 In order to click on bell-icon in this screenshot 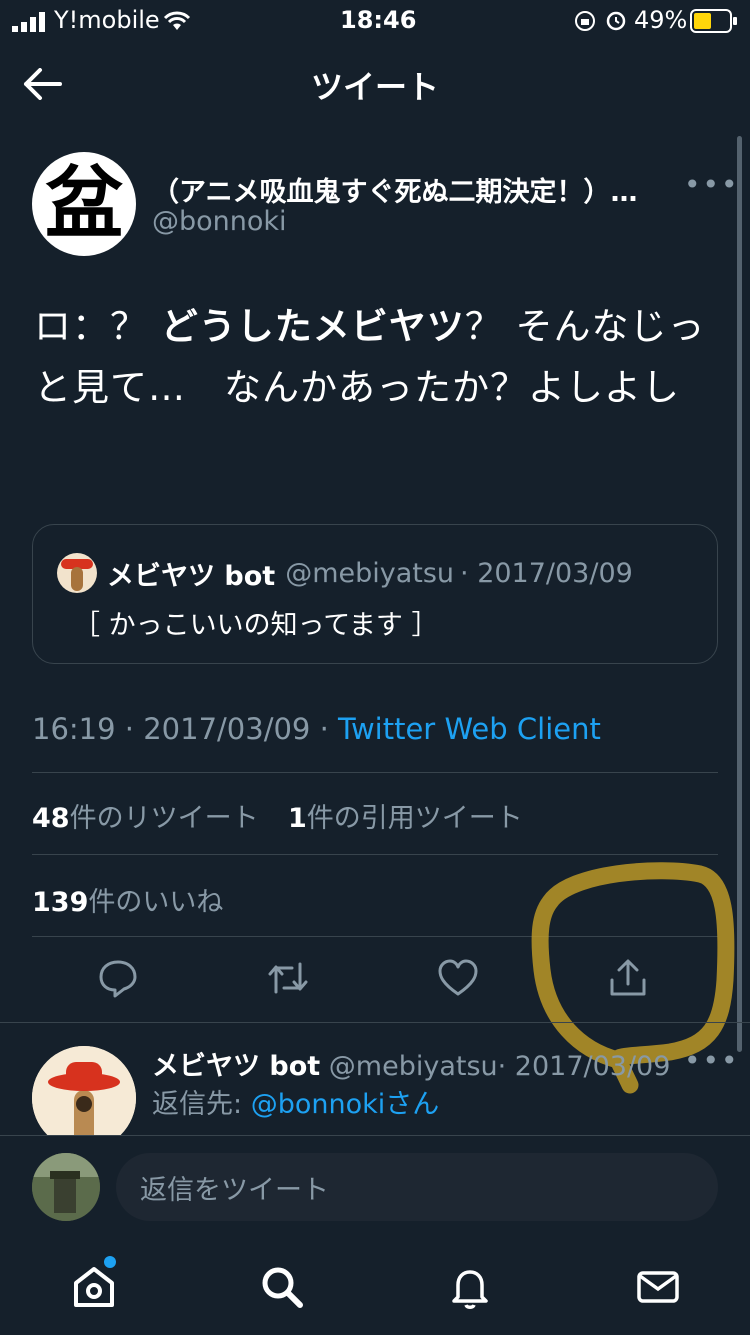, I will do `click(470, 1289)`.